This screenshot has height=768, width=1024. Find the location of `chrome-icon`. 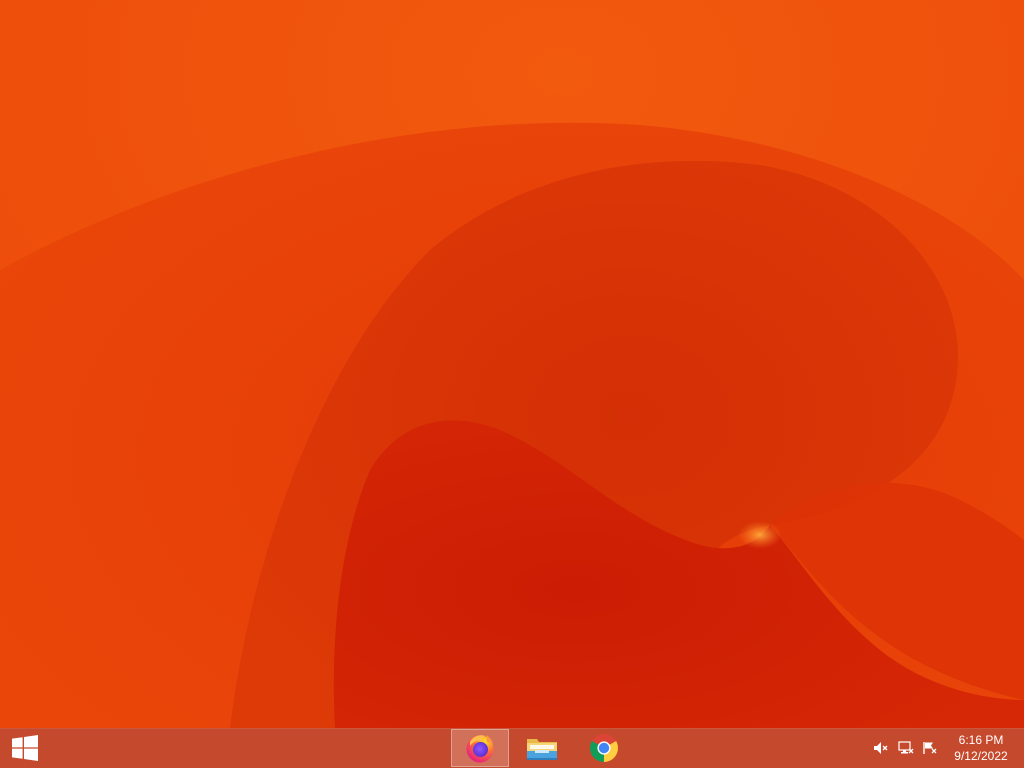

chrome-icon is located at coordinates (604, 748).